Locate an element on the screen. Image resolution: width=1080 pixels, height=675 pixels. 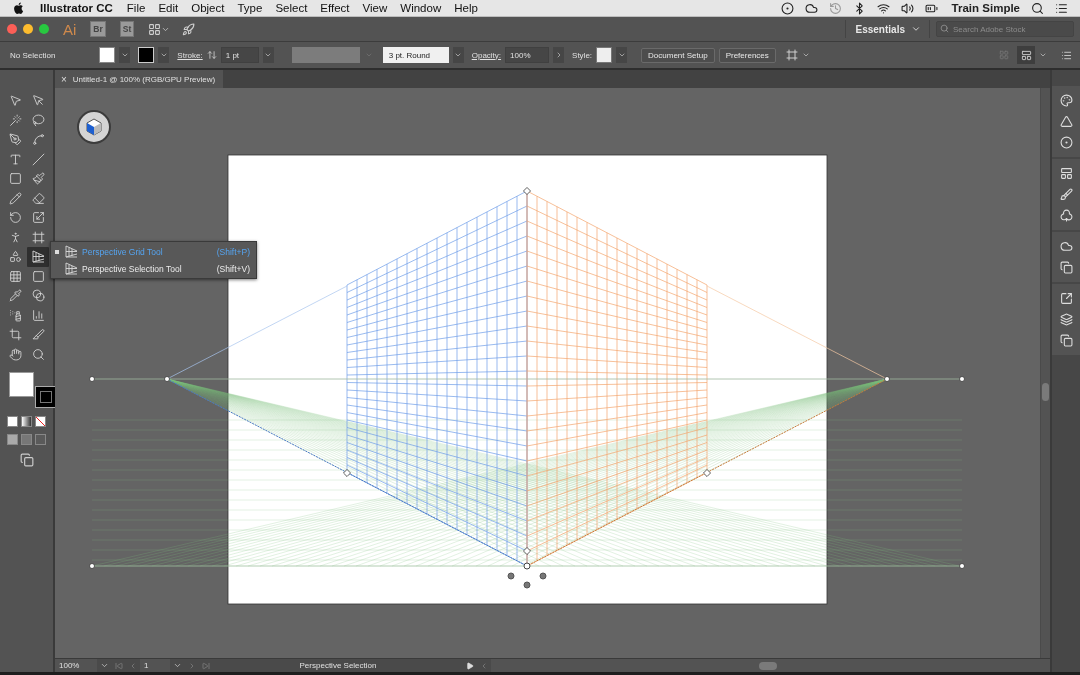
target-icon is located at coordinates (1066, 142).